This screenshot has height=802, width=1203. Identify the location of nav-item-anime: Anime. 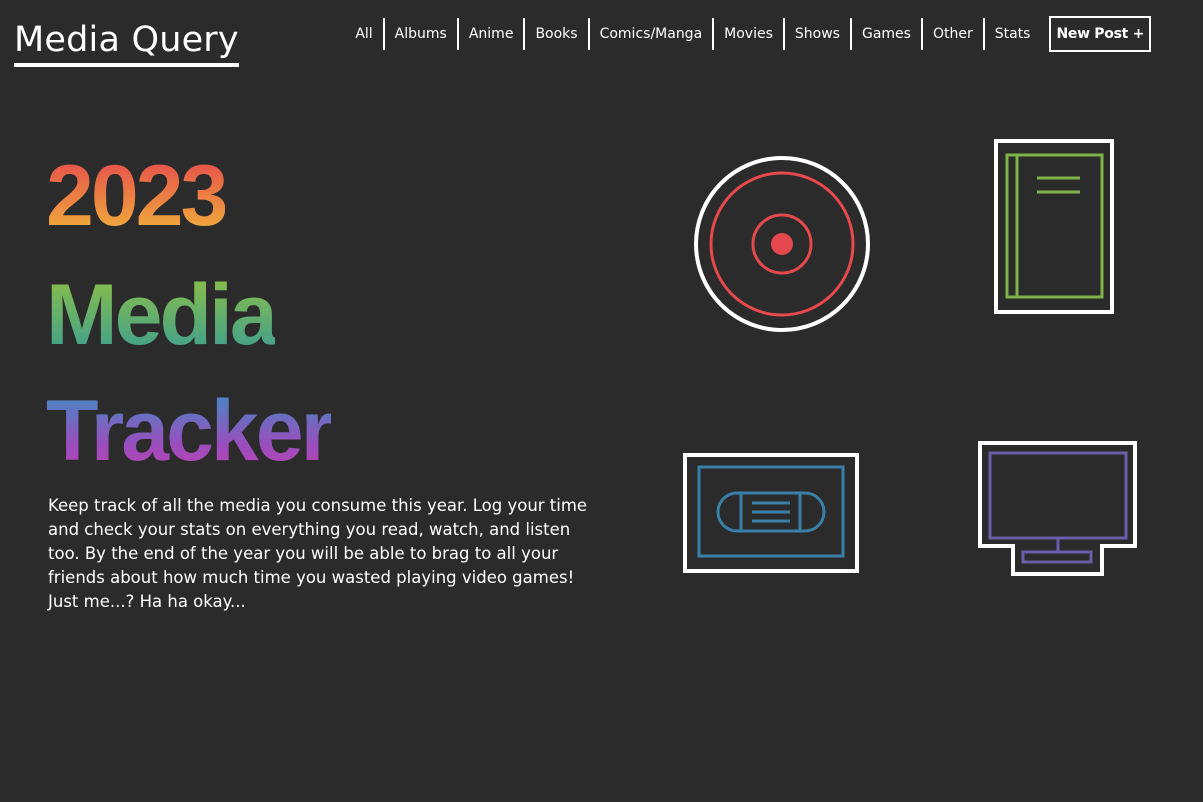
(490, 34).